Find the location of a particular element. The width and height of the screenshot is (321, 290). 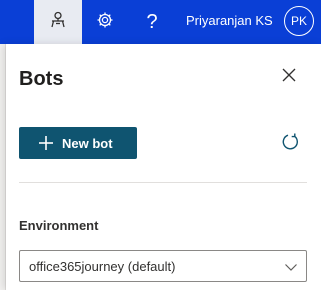

help-button: ? is located at coordinates (152, 22).